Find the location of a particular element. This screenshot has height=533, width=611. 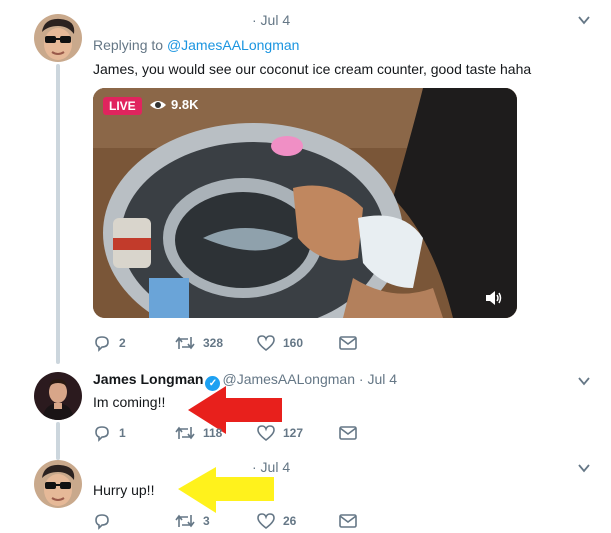

tweet-actions: 3 26 is located at coordinates (257, 521).